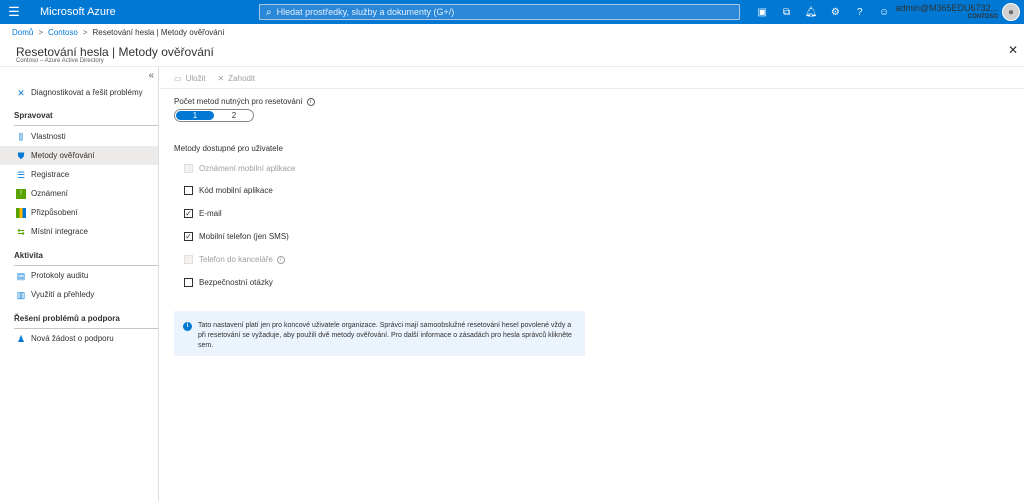 This screenshot has height=501, width=1024. Describe the element at coordinates (1013, 50) in the screenshot. I see `close-icon: ✕` at that location.